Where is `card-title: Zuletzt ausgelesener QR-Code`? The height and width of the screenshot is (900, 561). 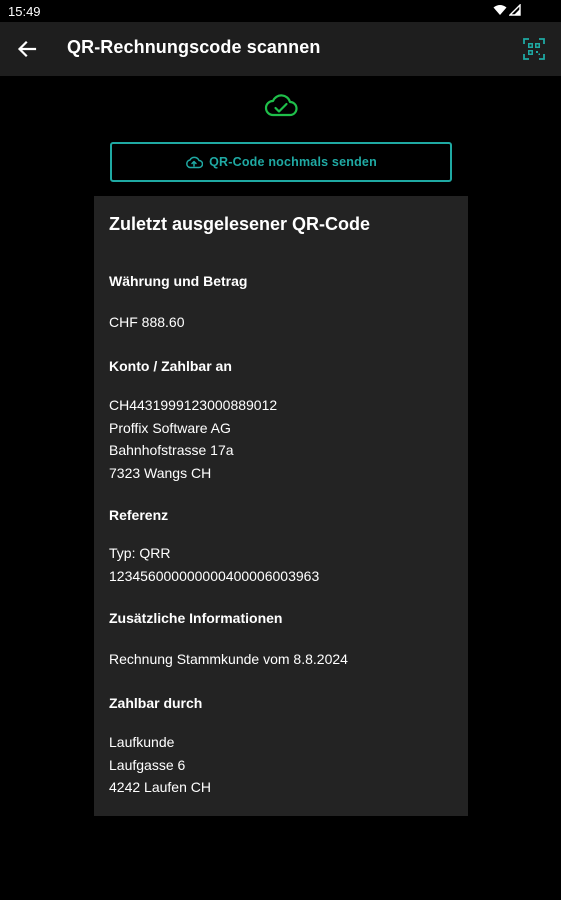 card-title: Zuletzt ausgelesener QR-Code is located at coordinates (240, 224).